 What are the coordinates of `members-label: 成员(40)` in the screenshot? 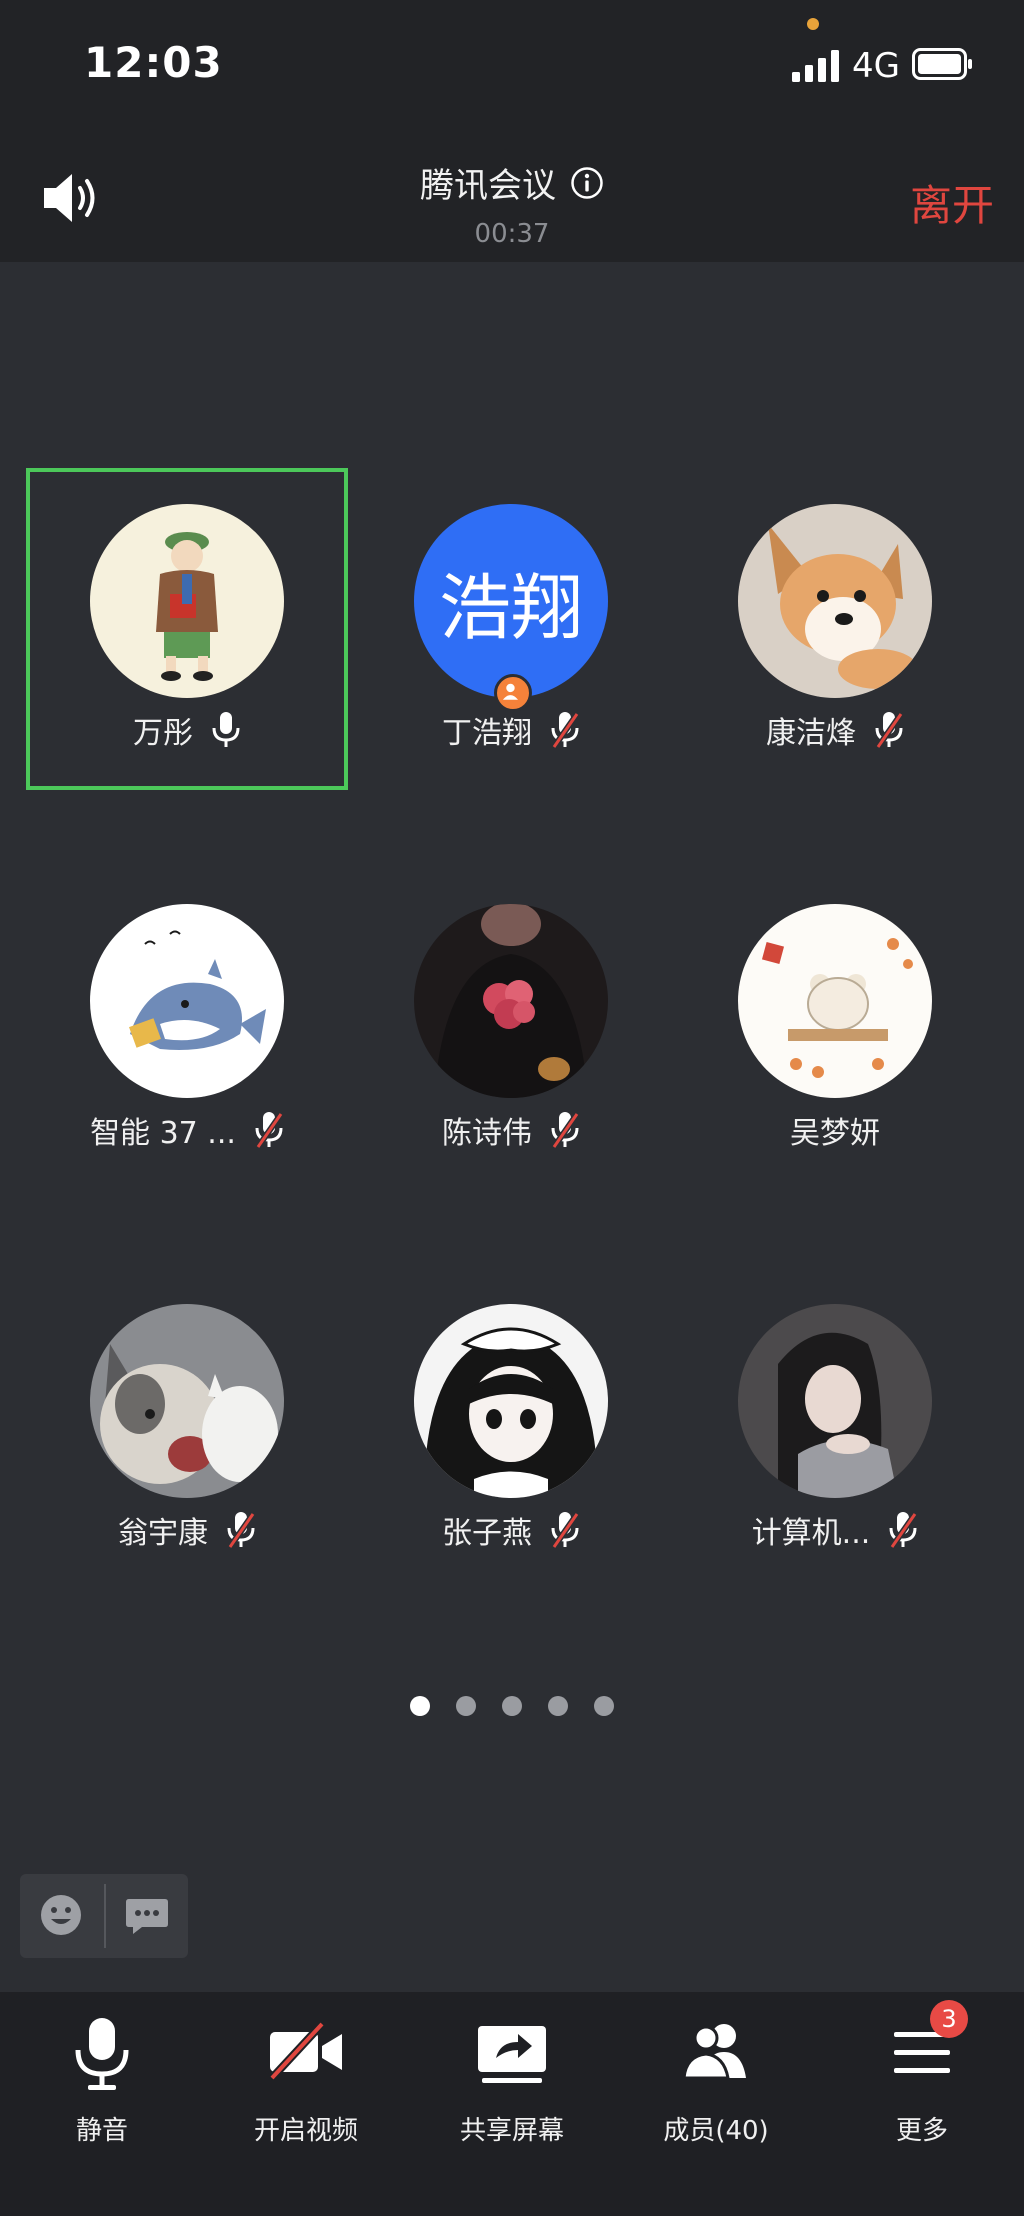 It's located at (716, 2131).